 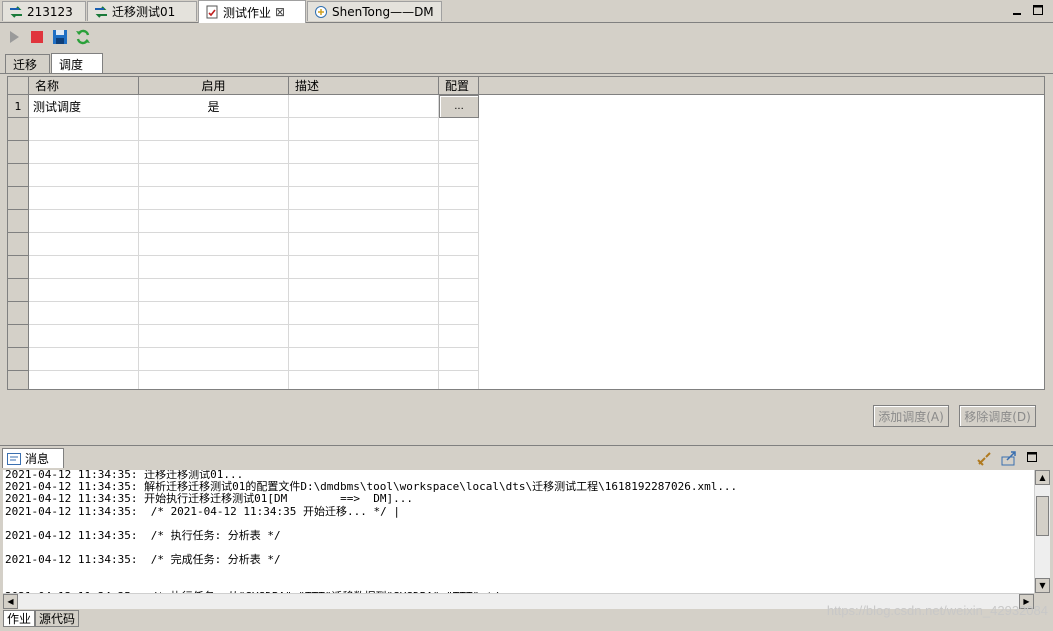 What do you see at coordinates (374, 11) in the screenshot?
I see `tab-shentong-dm: ShenTong——DM` at bounding box center [374, 11].